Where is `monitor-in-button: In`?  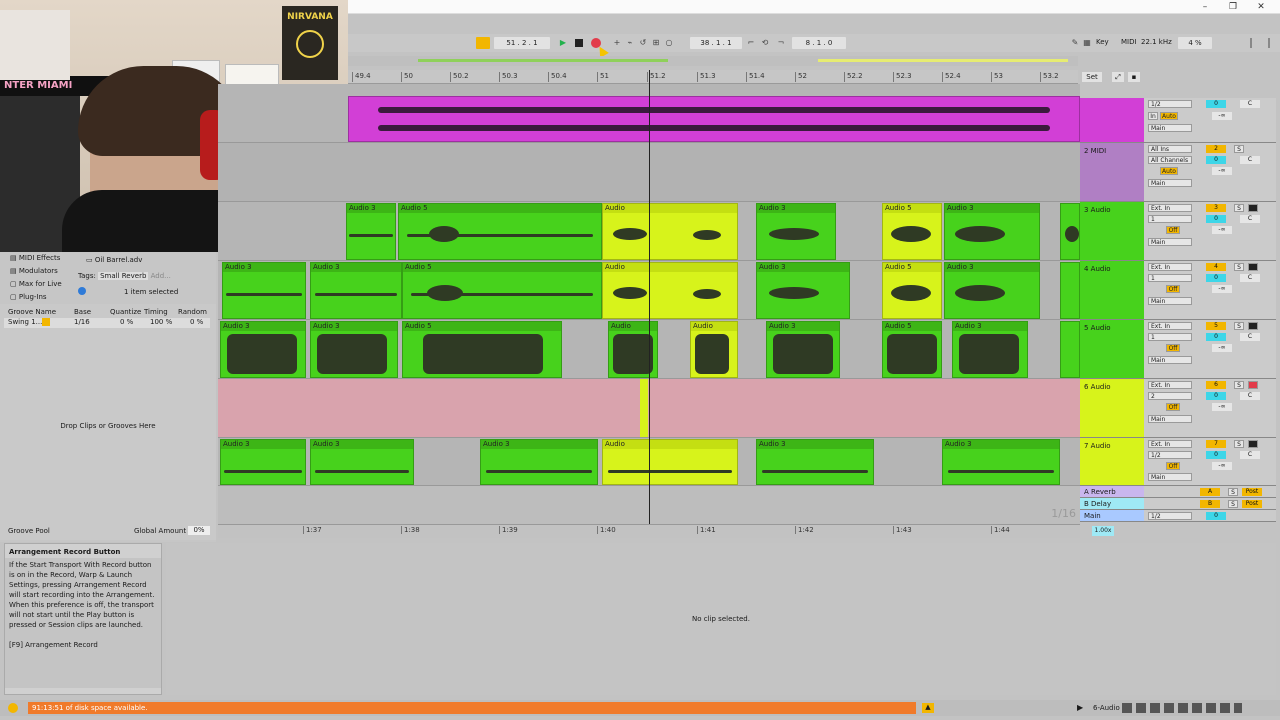 monitor-in-button: In is located at coordinates (1153, 116).